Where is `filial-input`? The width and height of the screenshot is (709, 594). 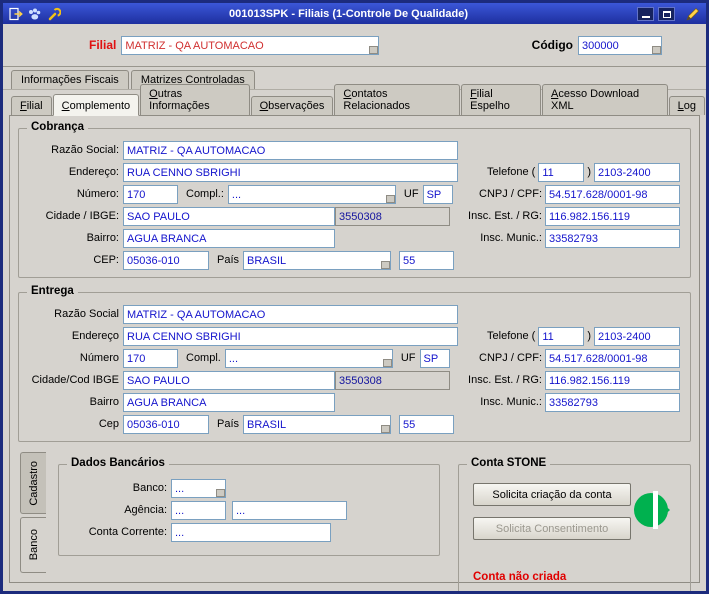 filial-input is located at coordinates (250, 45).